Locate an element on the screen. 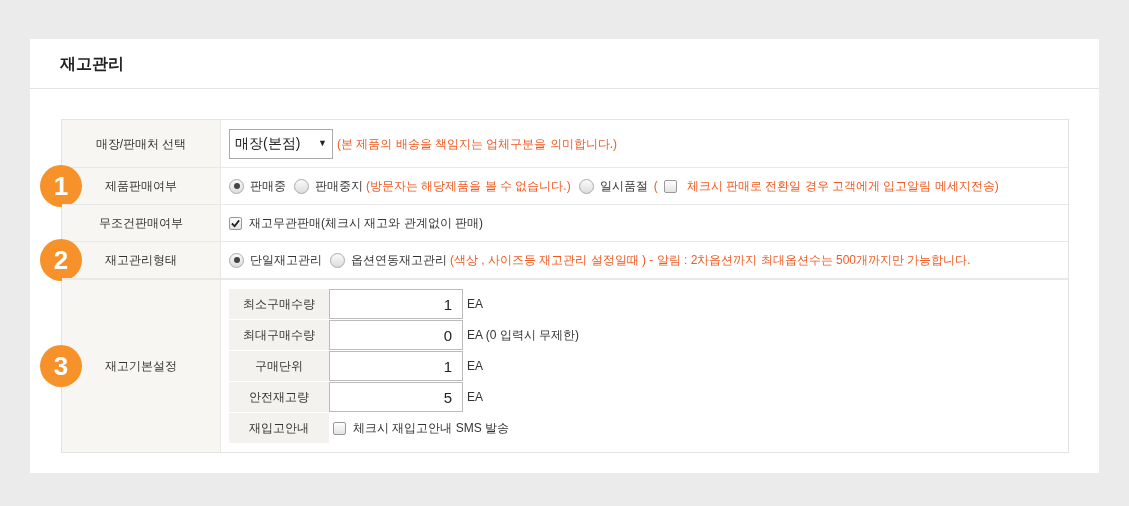 This screenshot has height=506, width=1129. store-select: 매장(본점) ▼ is located at coordinates (281, 143).